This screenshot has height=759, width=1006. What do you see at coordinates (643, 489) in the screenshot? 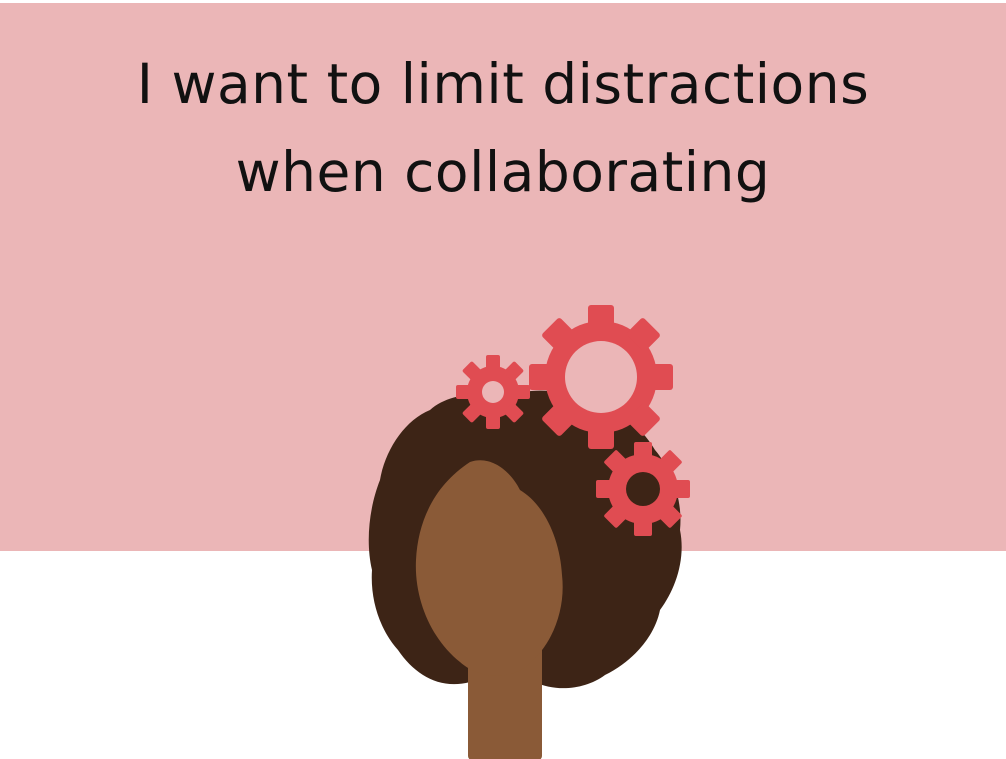
I see `medium-gear-icon` at bounding box center [643, 489].